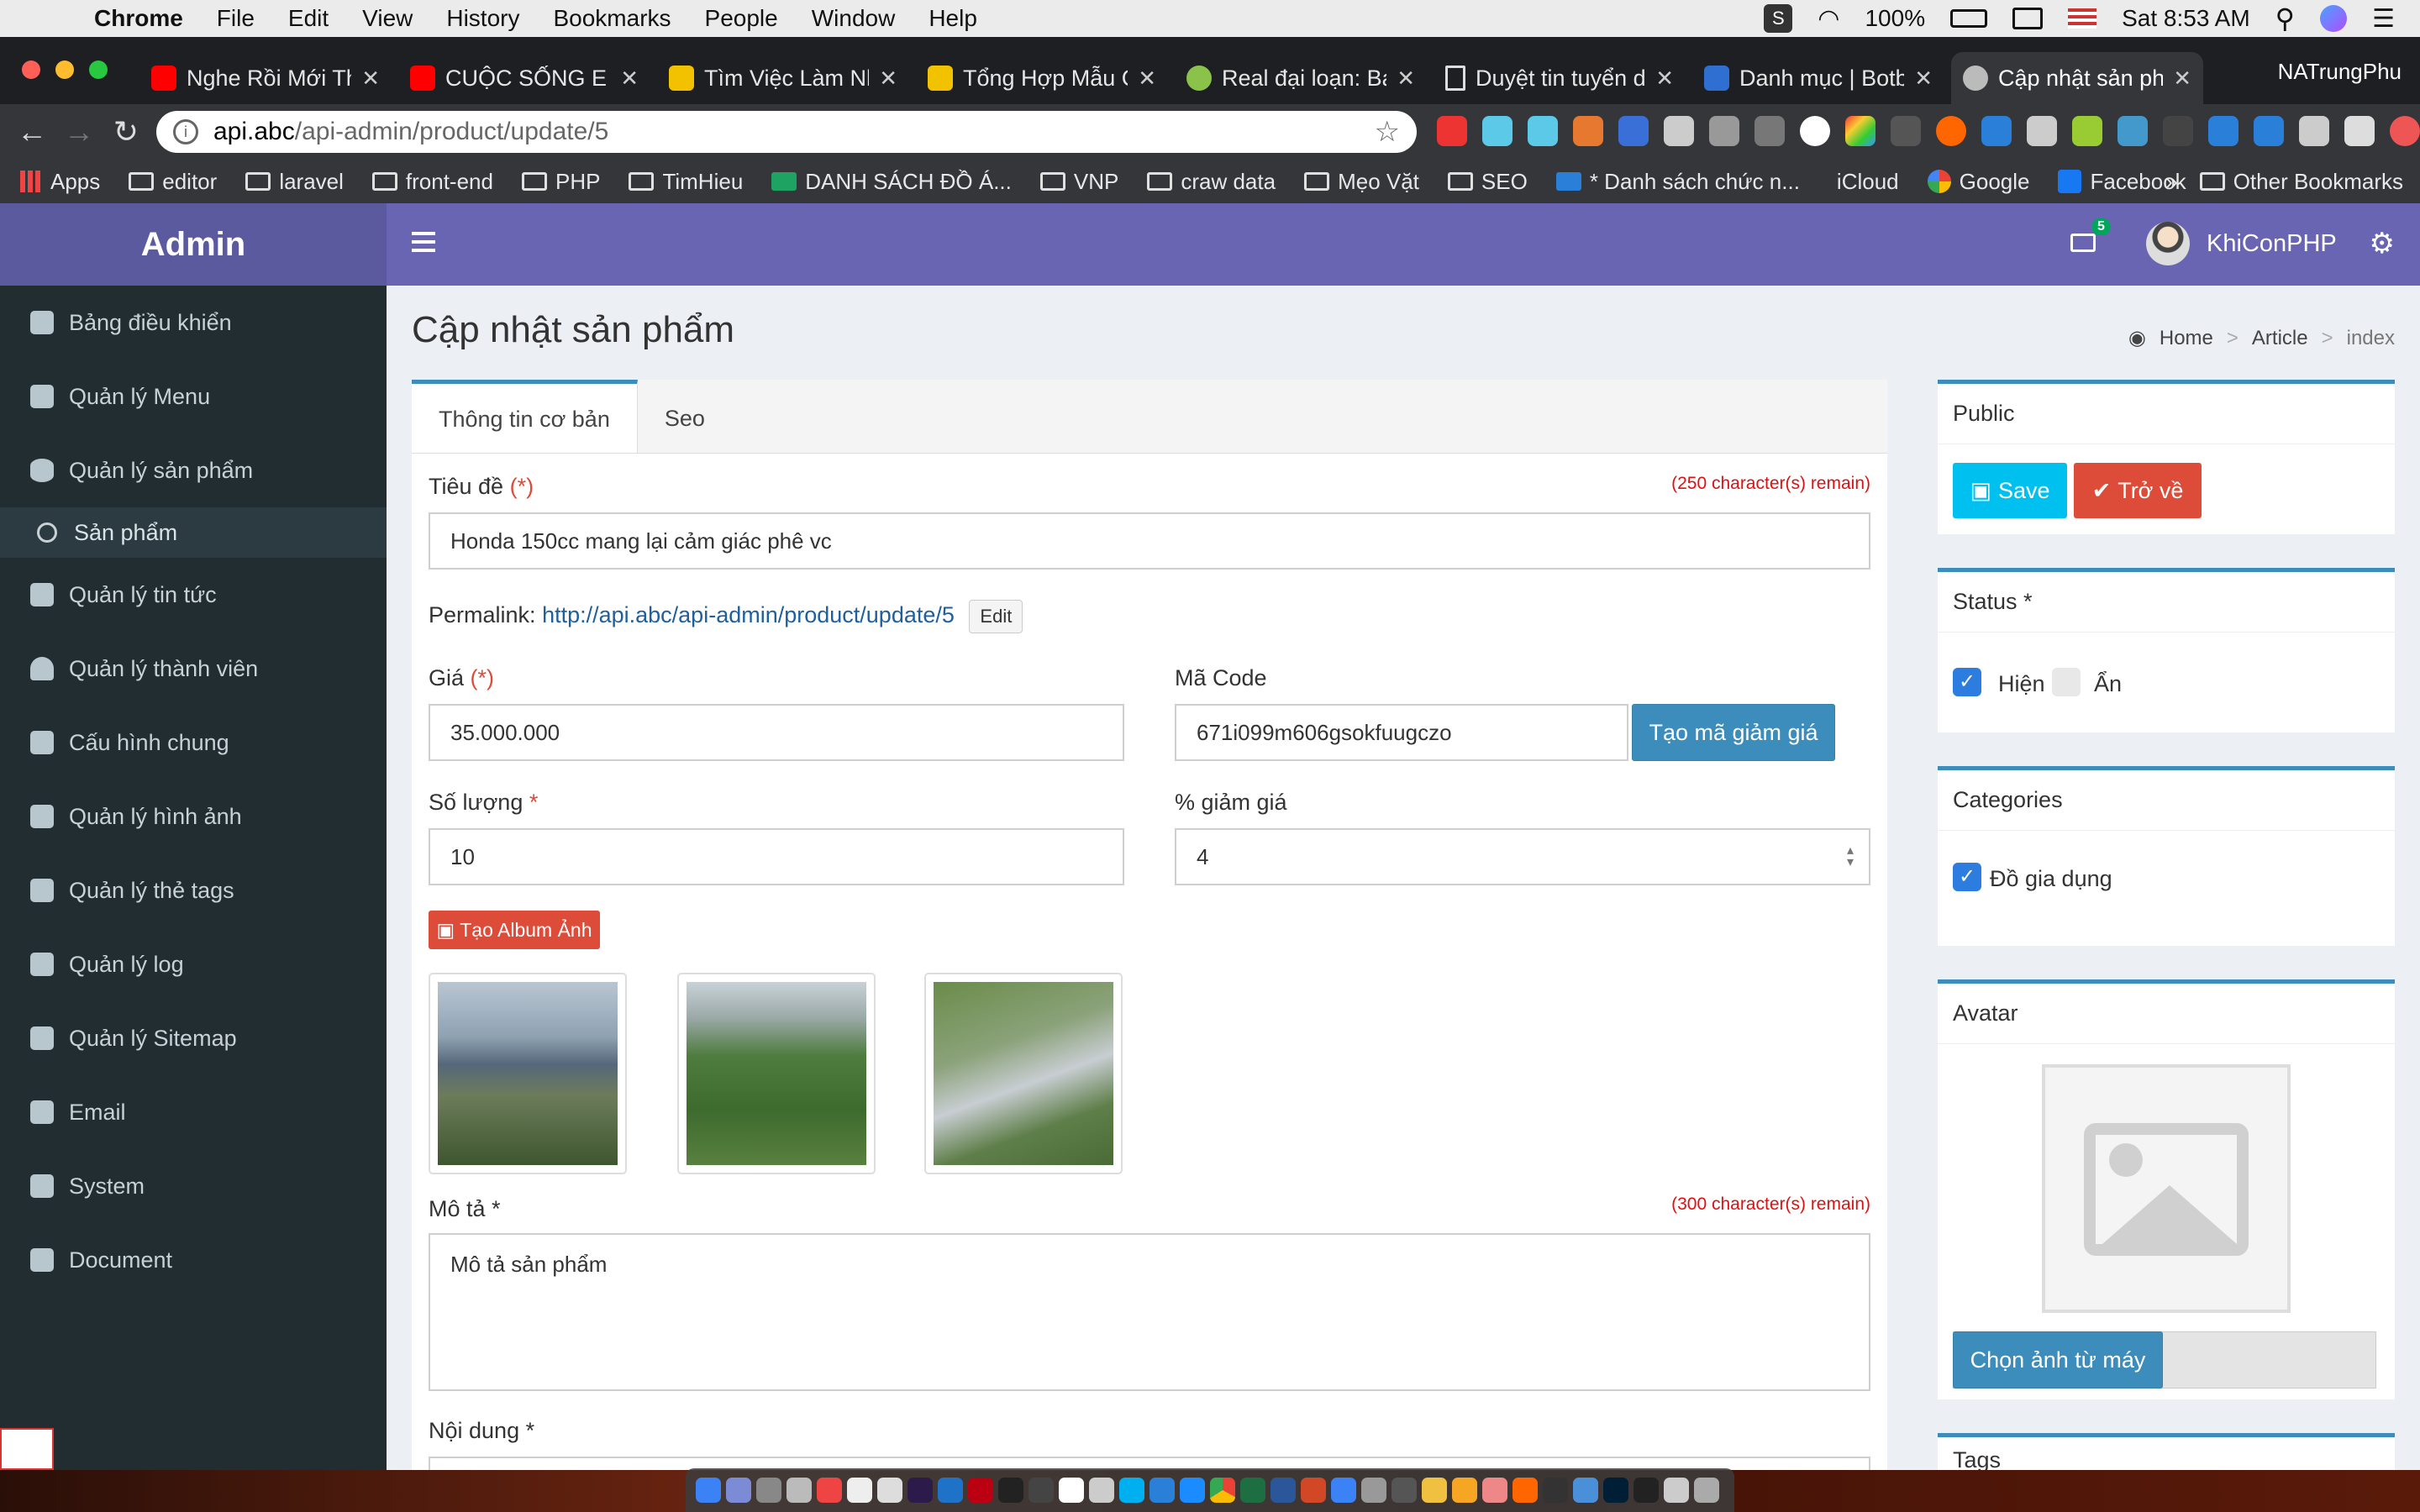  I want to click on back-icon: ←, so click(31, 132).